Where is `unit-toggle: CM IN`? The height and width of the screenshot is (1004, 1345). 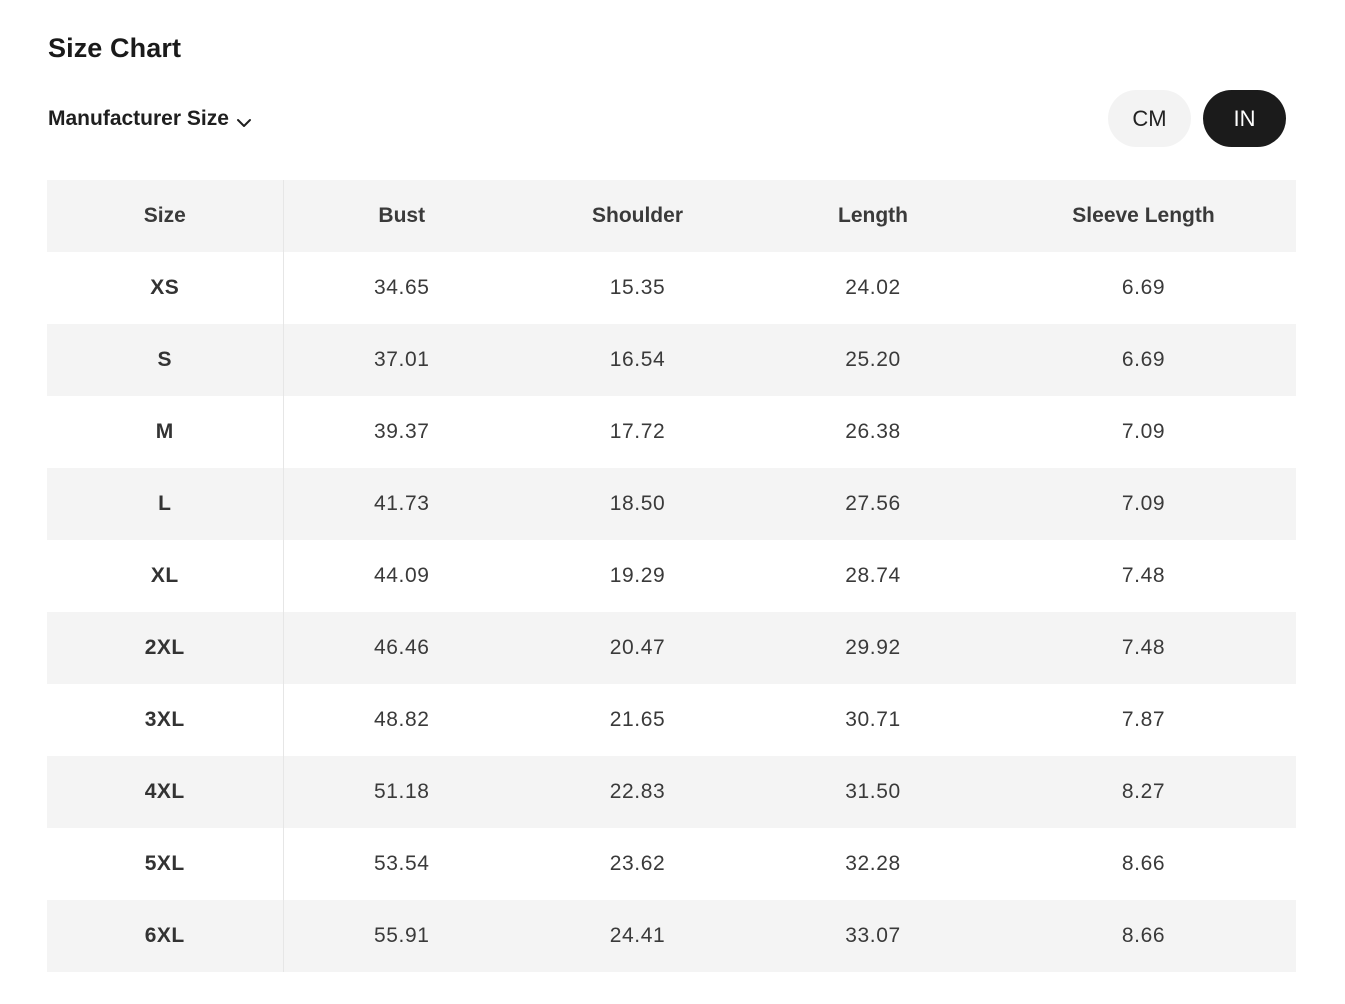
unit-toggle: CM IN is located at coordinates (1197, 118).